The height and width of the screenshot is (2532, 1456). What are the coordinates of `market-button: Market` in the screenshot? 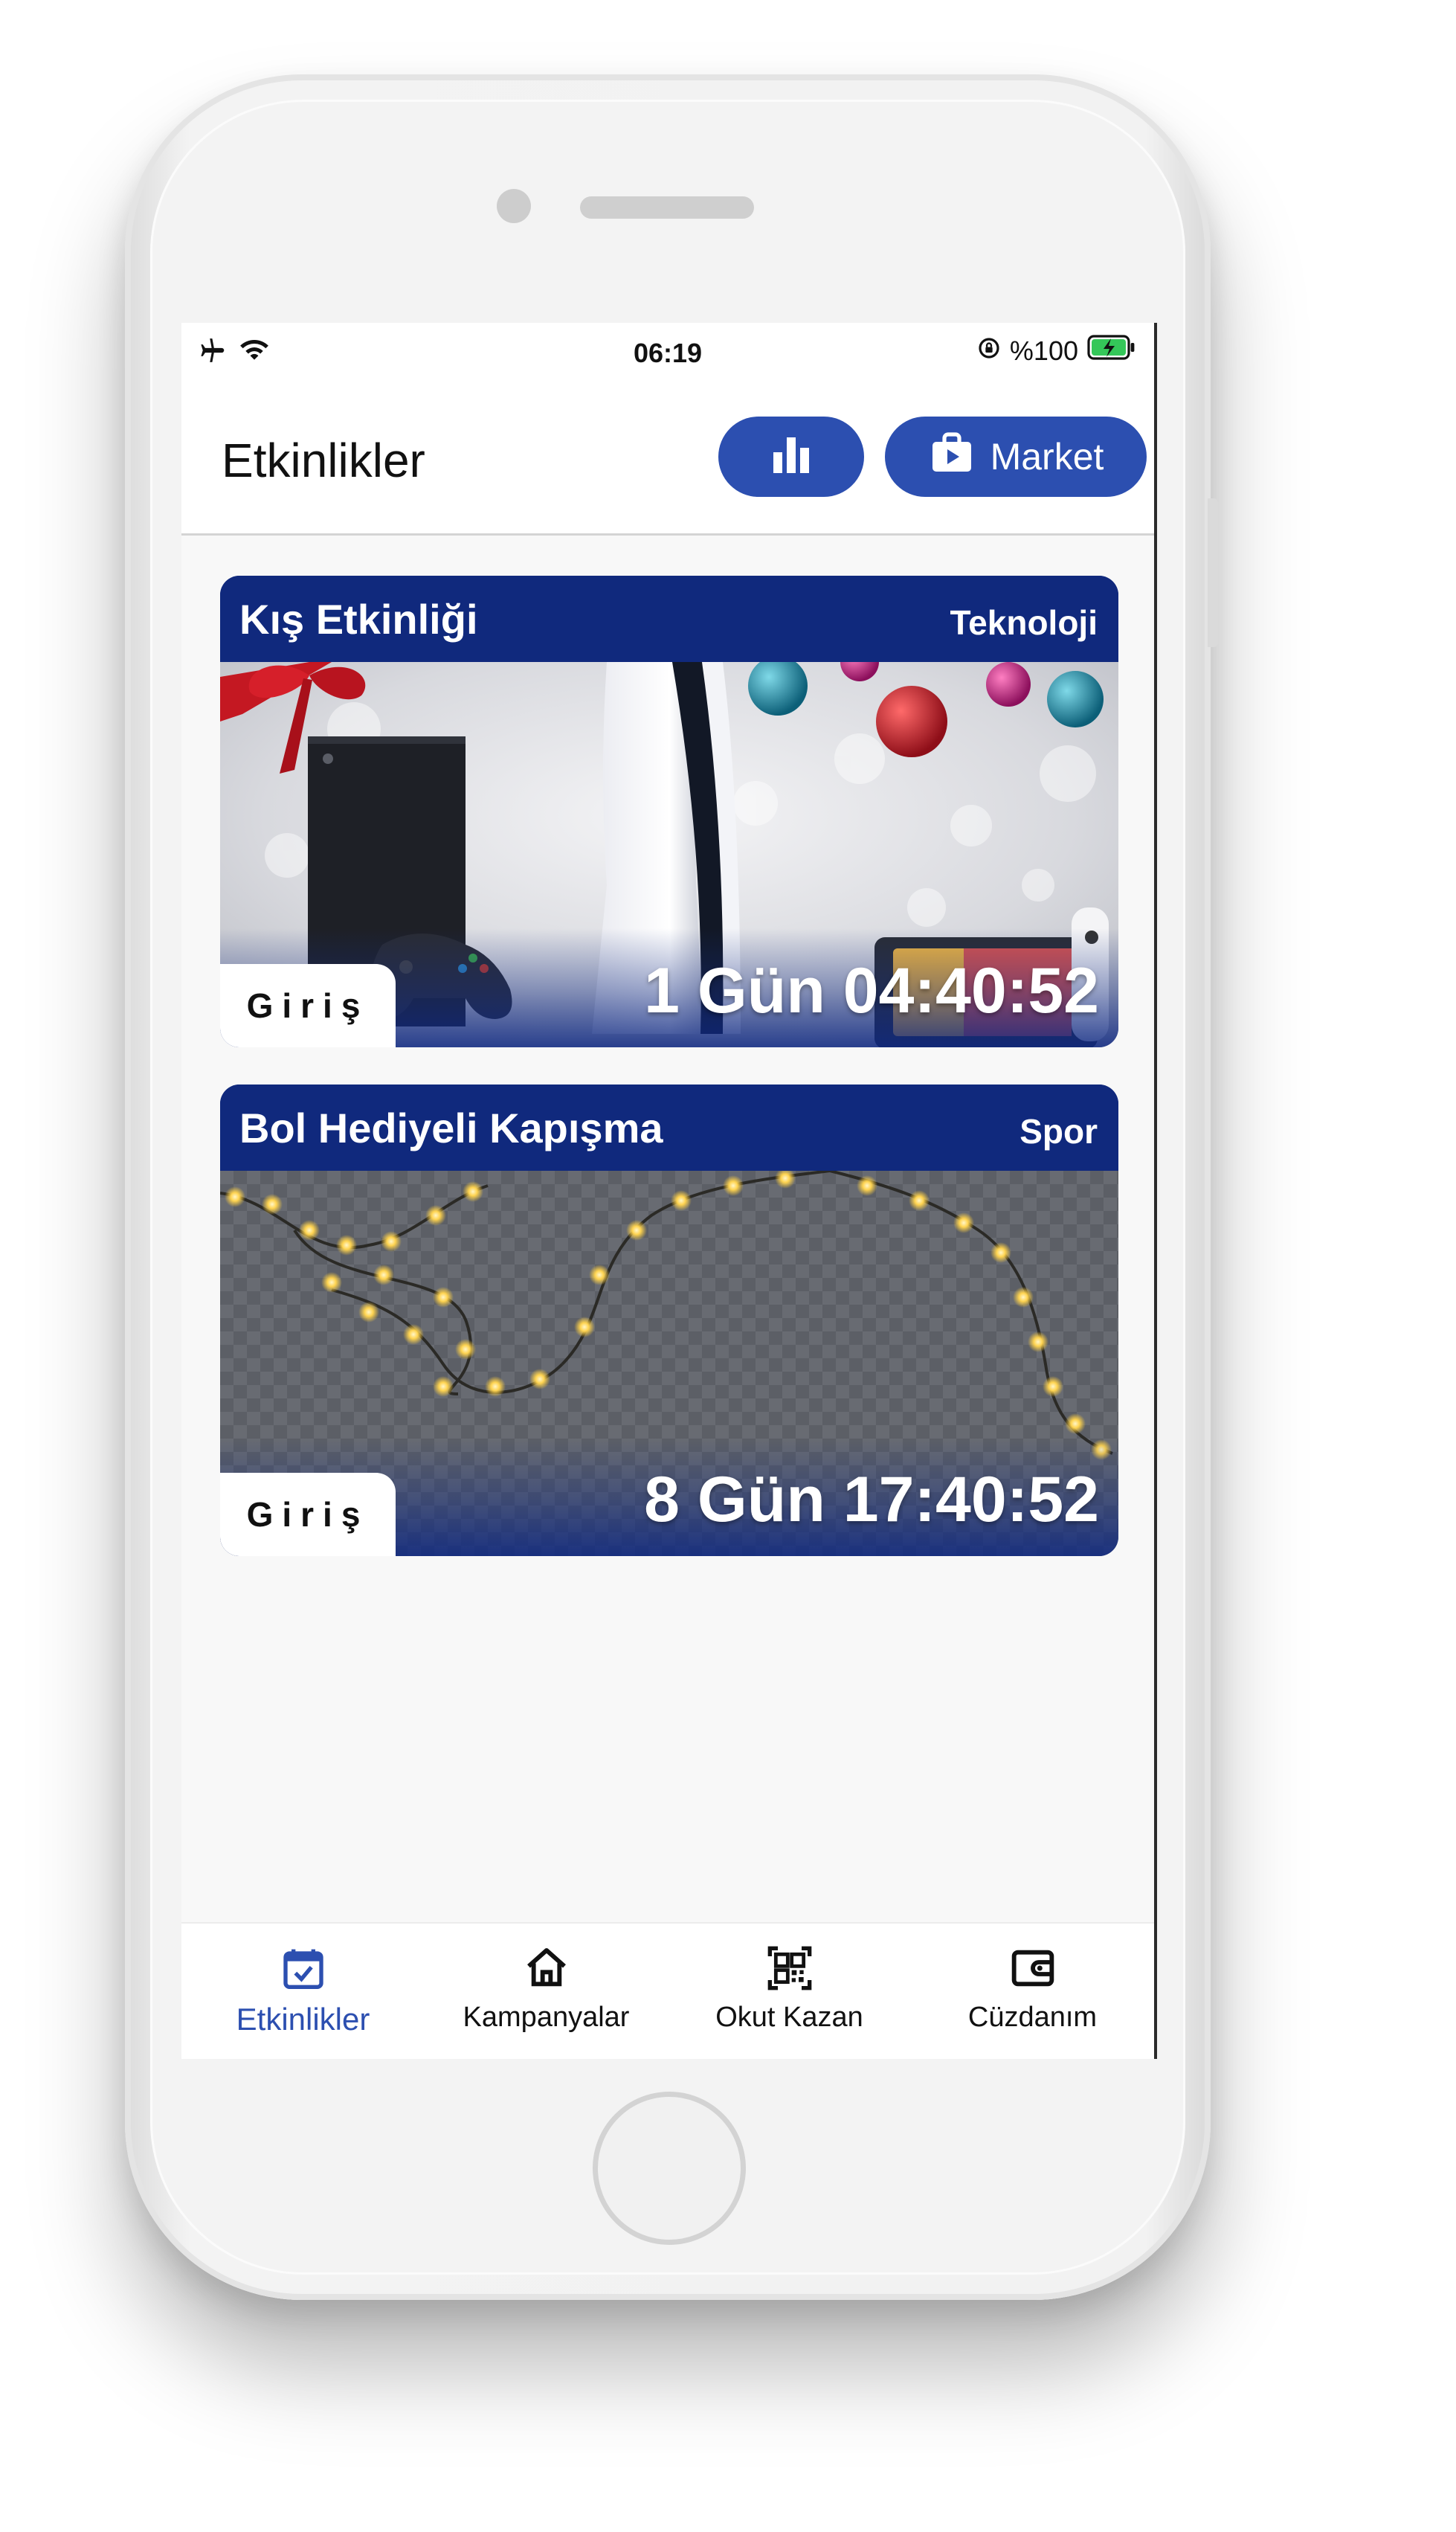 It's located at (1016, 457).